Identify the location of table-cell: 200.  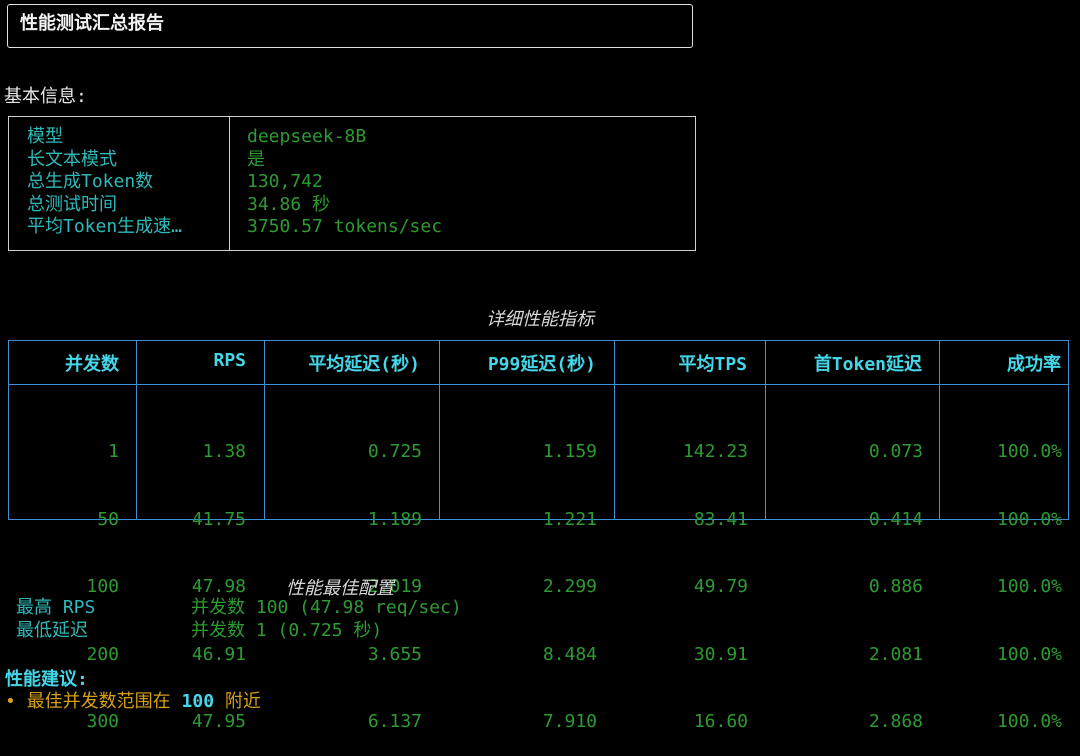
(102, 654).